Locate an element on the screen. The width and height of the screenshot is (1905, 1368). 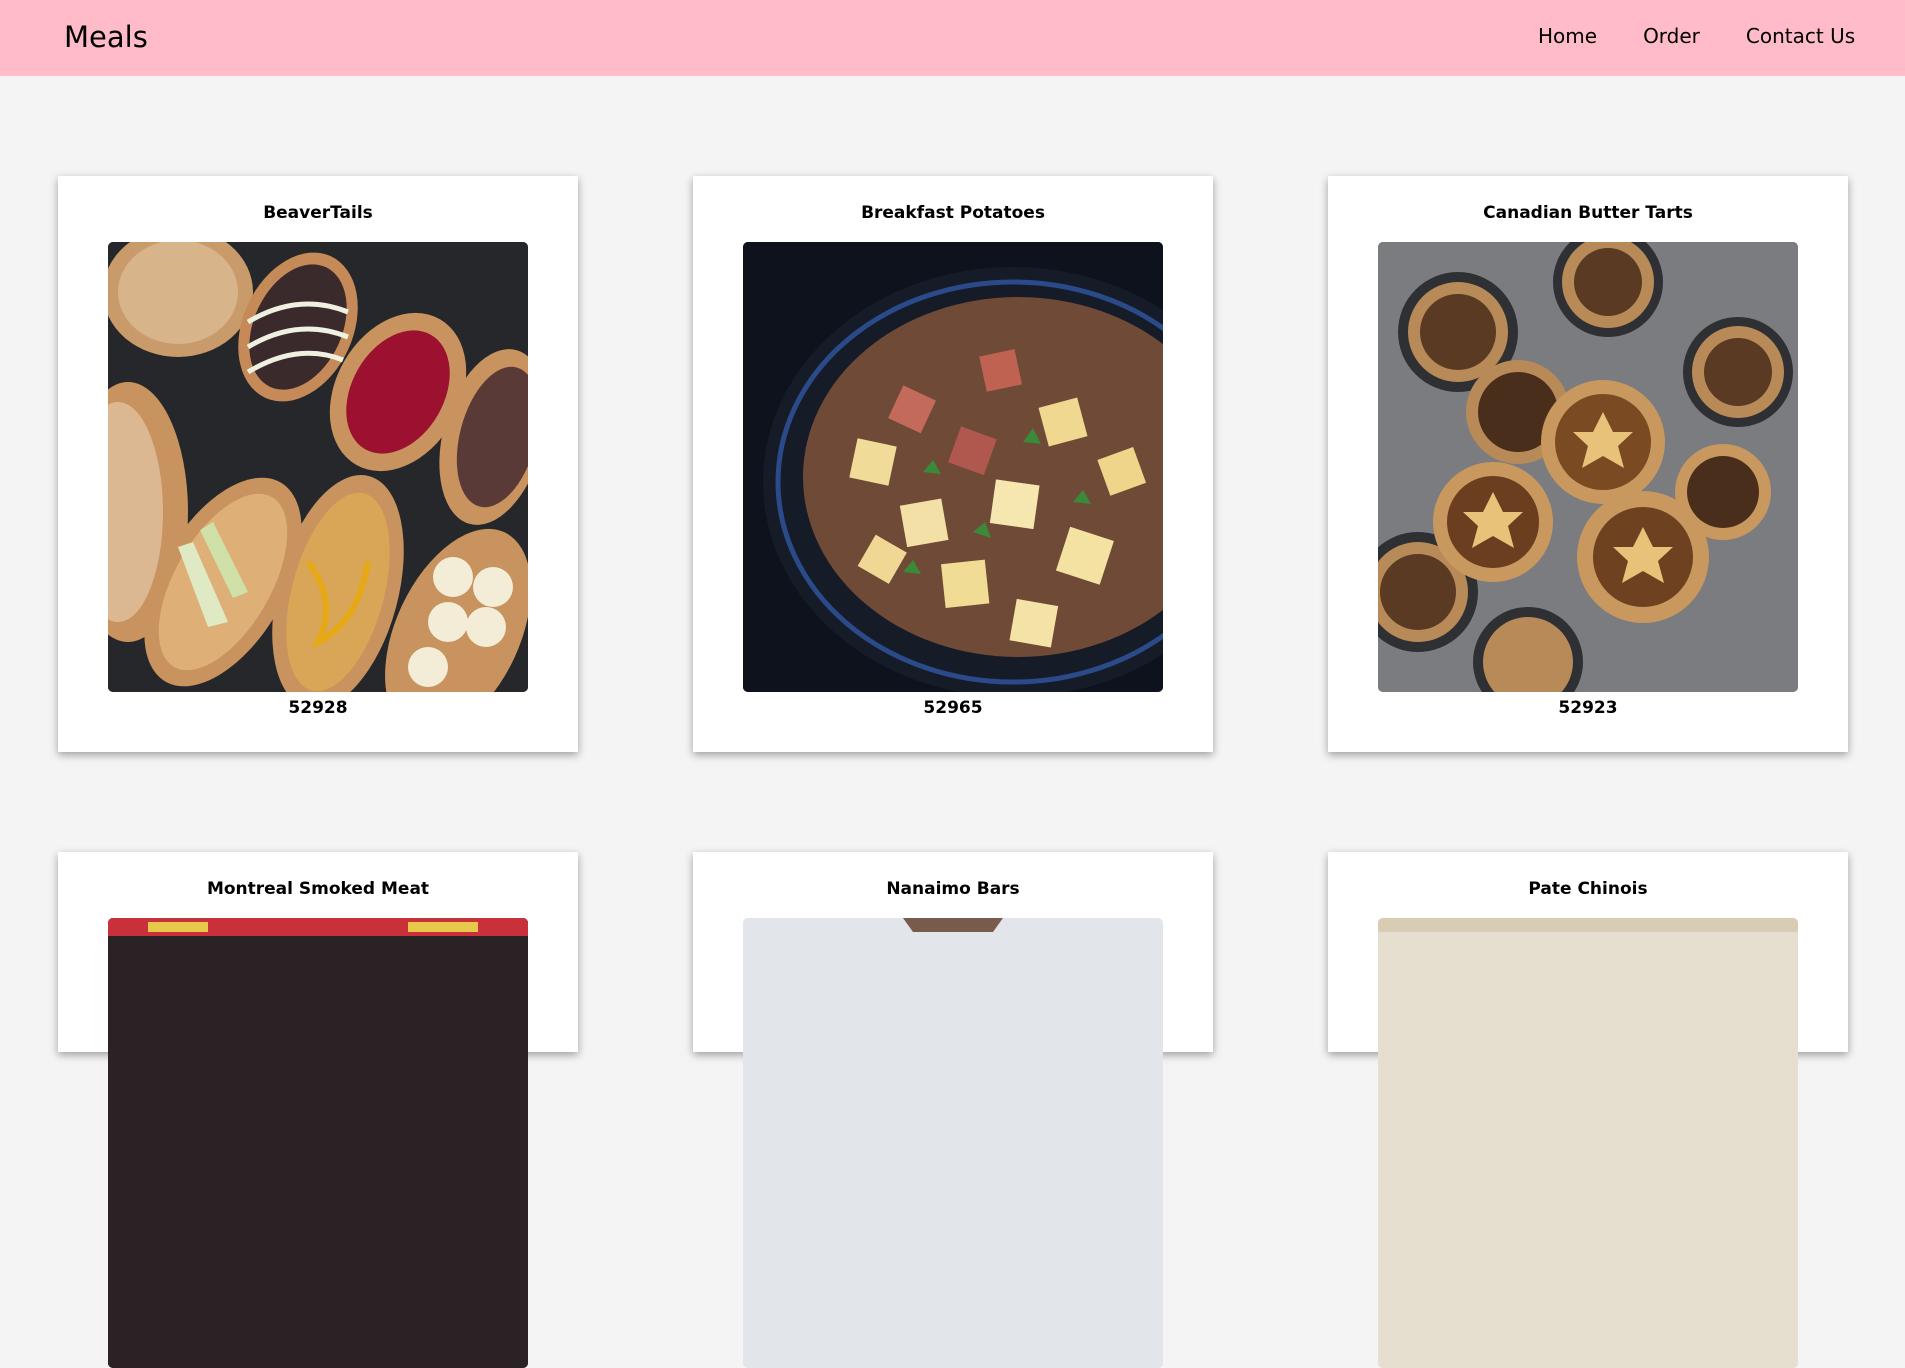
meal-title: Nanaimo Bars is located at coordinates (953, 889).